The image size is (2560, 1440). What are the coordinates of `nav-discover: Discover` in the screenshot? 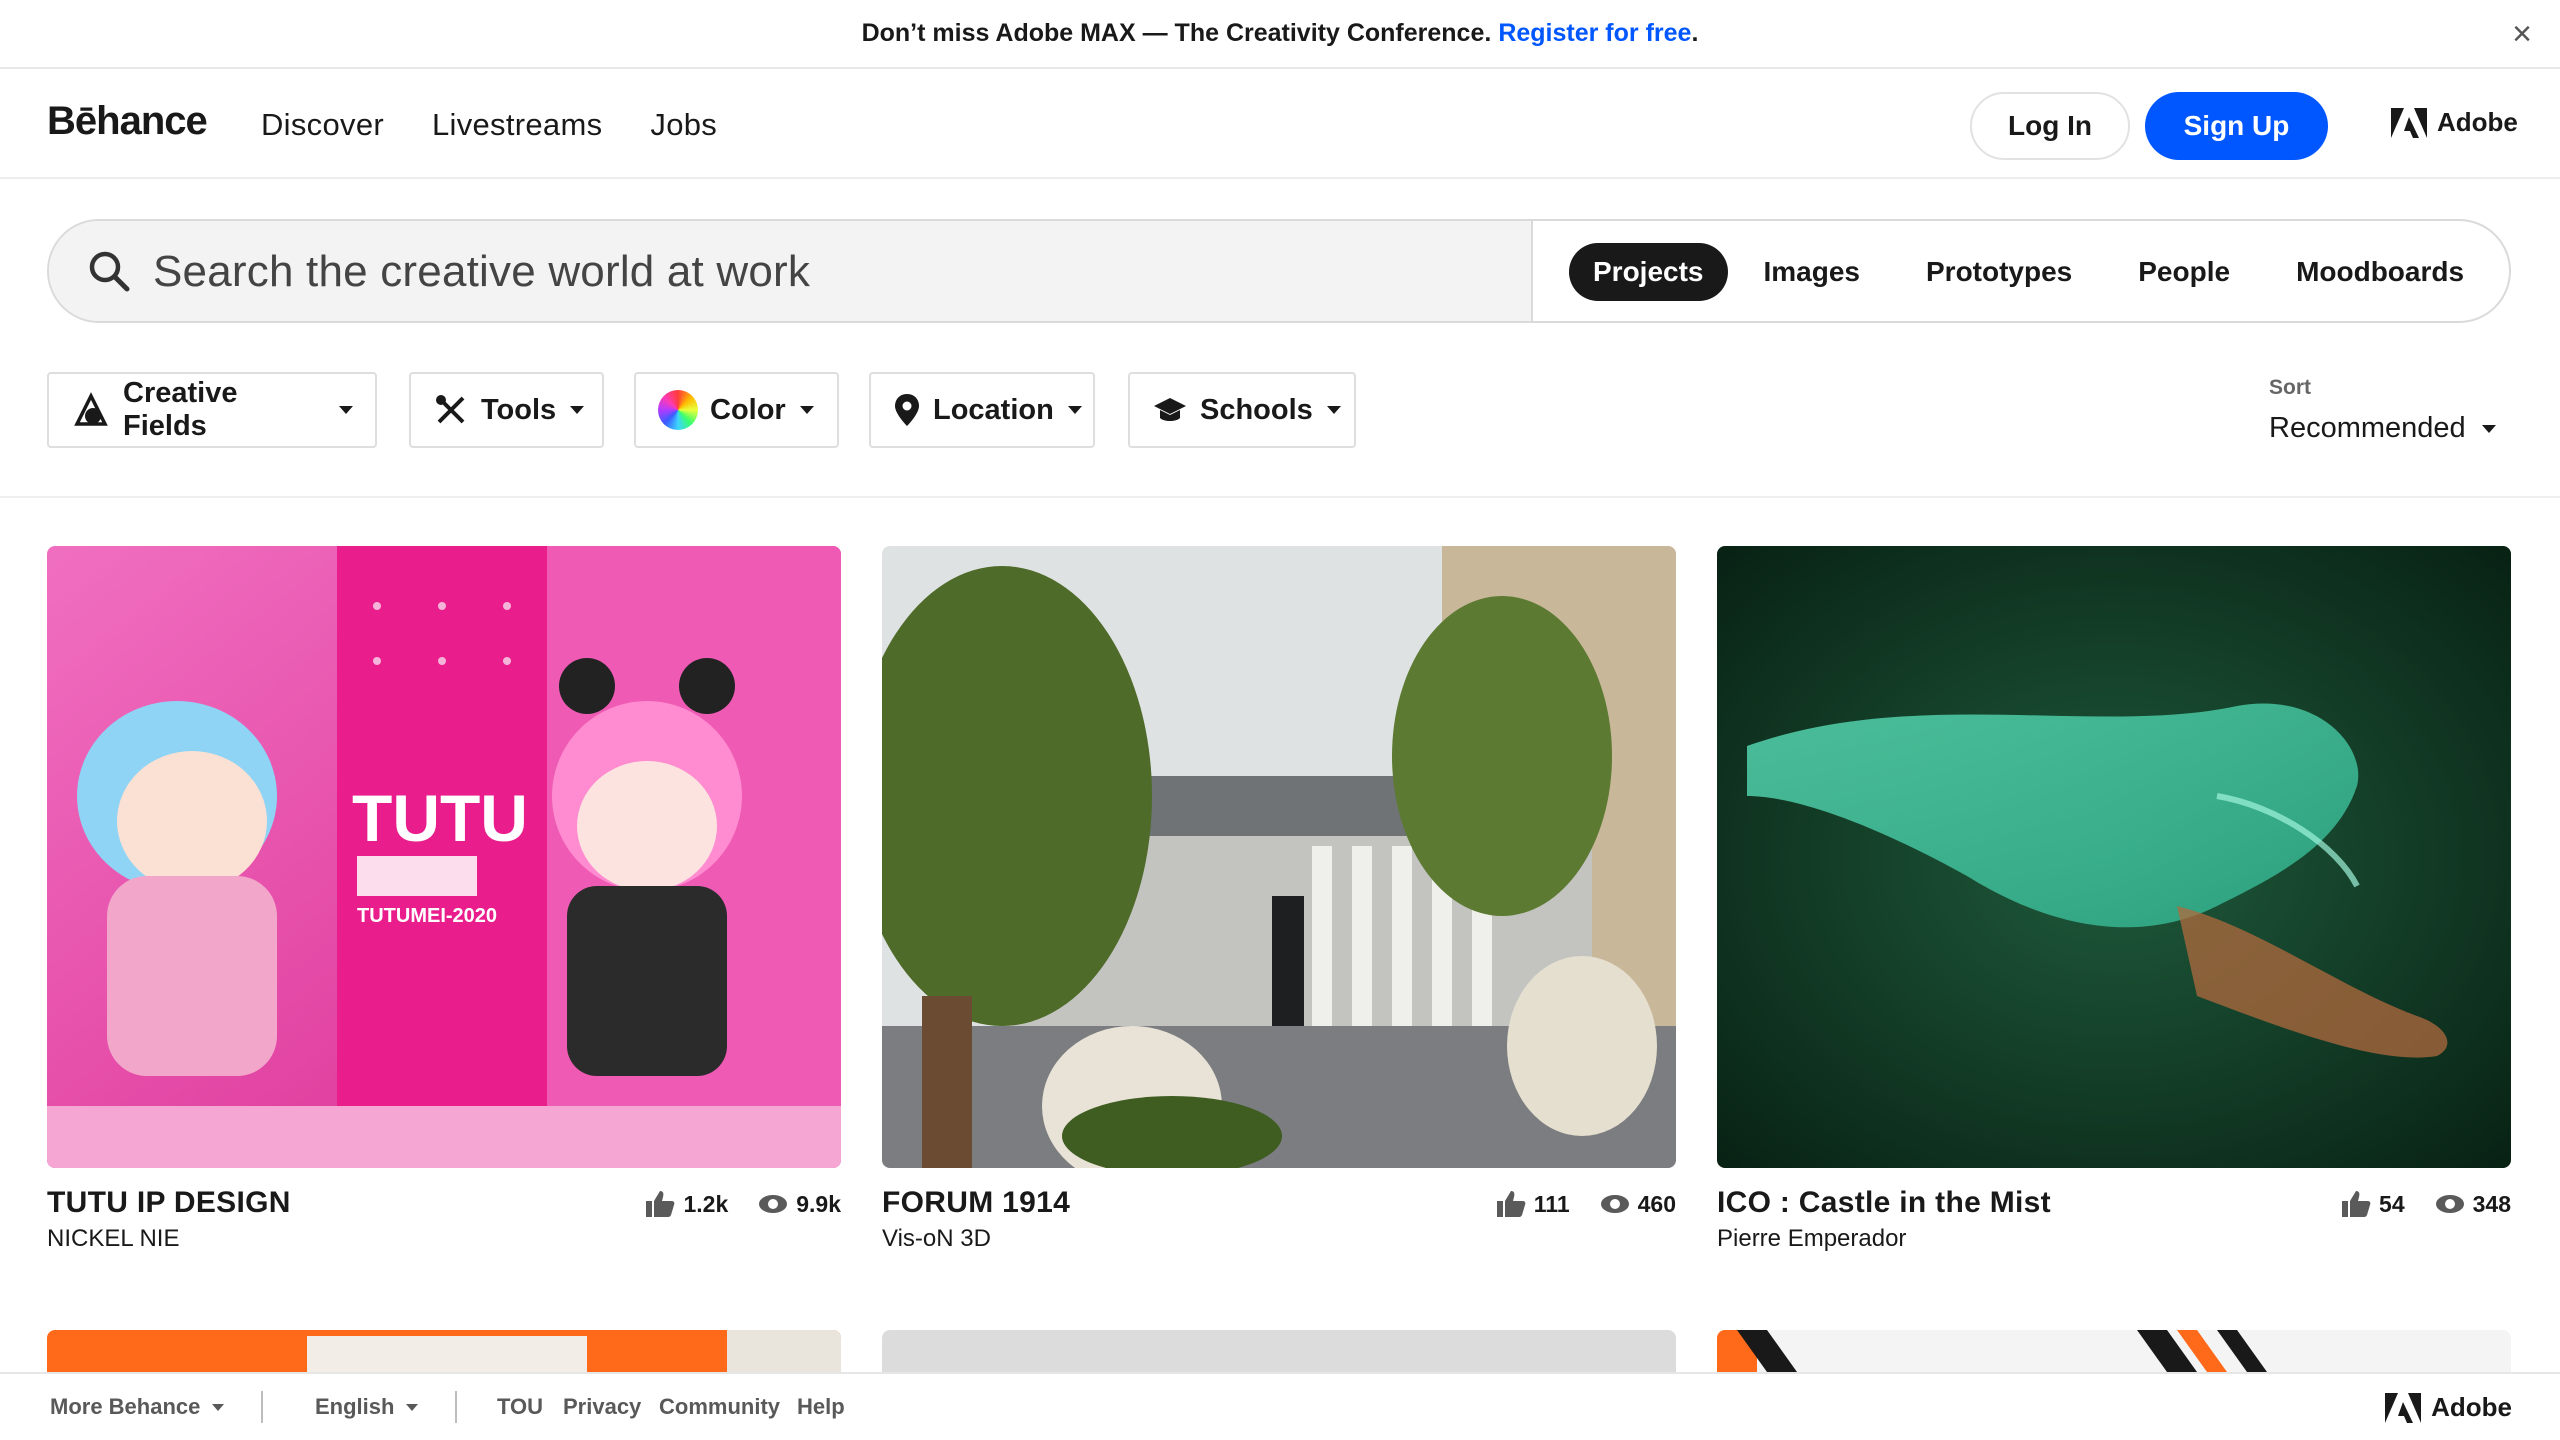 It's located at (322, 125).